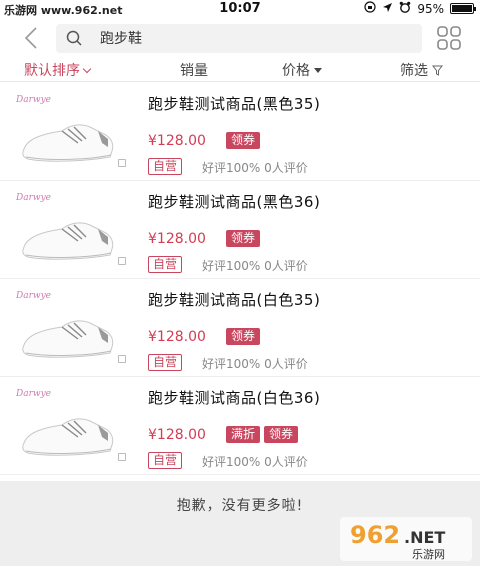 Image resolution: width=480 pixels, height=566 pixels. I want to click on svg-text: .NET, so click(424, 537).